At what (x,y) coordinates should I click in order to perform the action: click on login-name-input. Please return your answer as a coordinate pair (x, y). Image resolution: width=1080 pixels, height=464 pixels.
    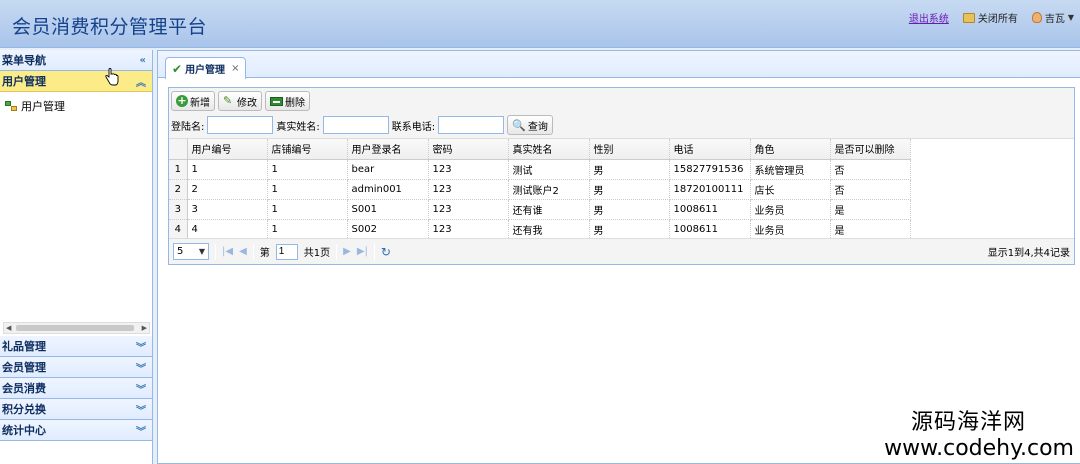
    Looking at the image, I should click on (240, 125).